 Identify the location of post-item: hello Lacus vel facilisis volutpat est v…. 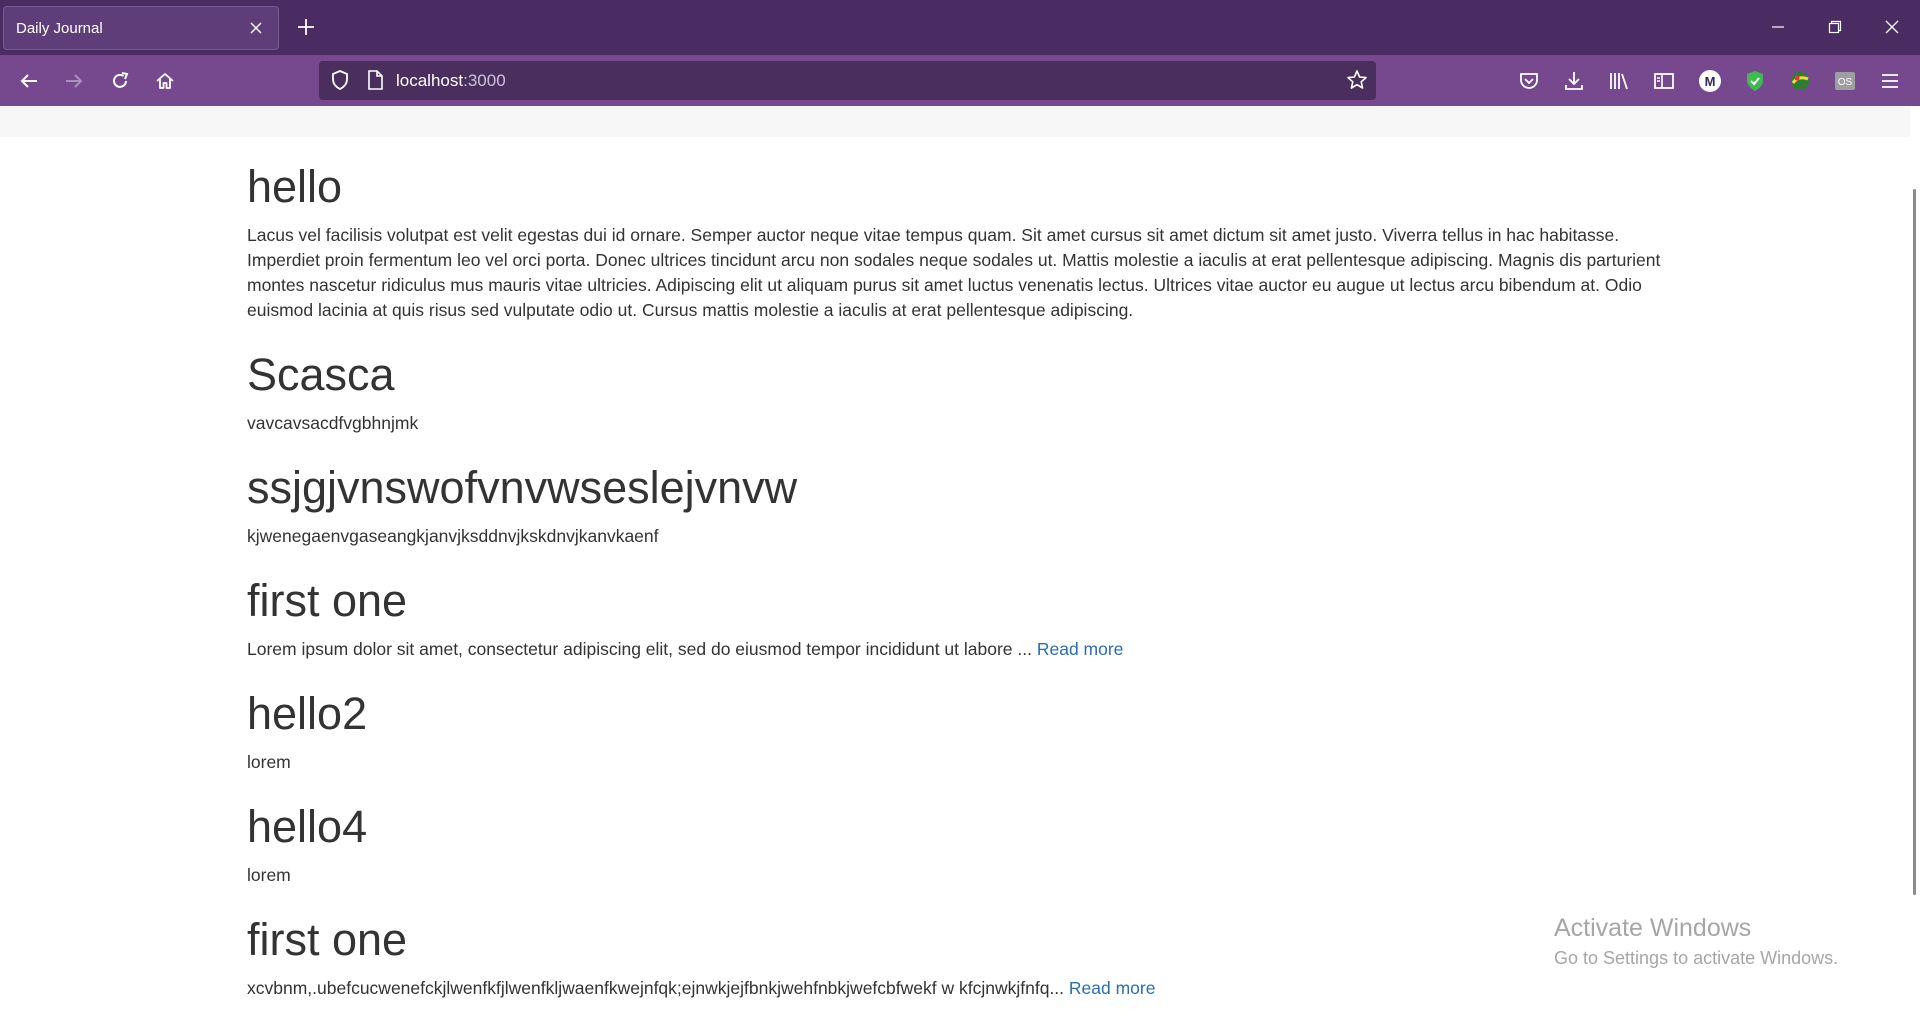
(967, 242).